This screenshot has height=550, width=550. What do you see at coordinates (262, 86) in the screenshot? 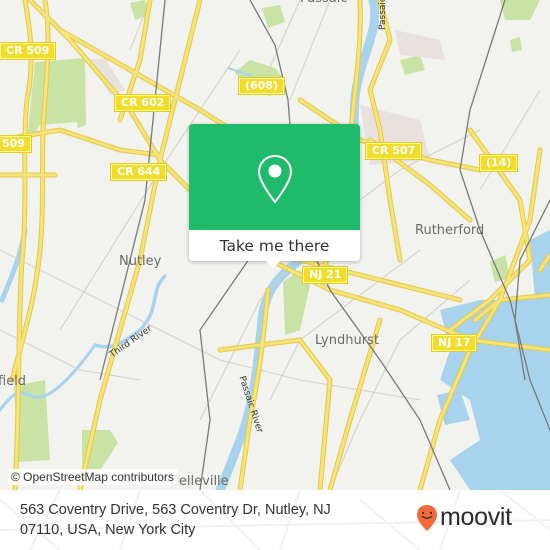
I see `road-shield-608: (608)` at bounding box center [262, 86].